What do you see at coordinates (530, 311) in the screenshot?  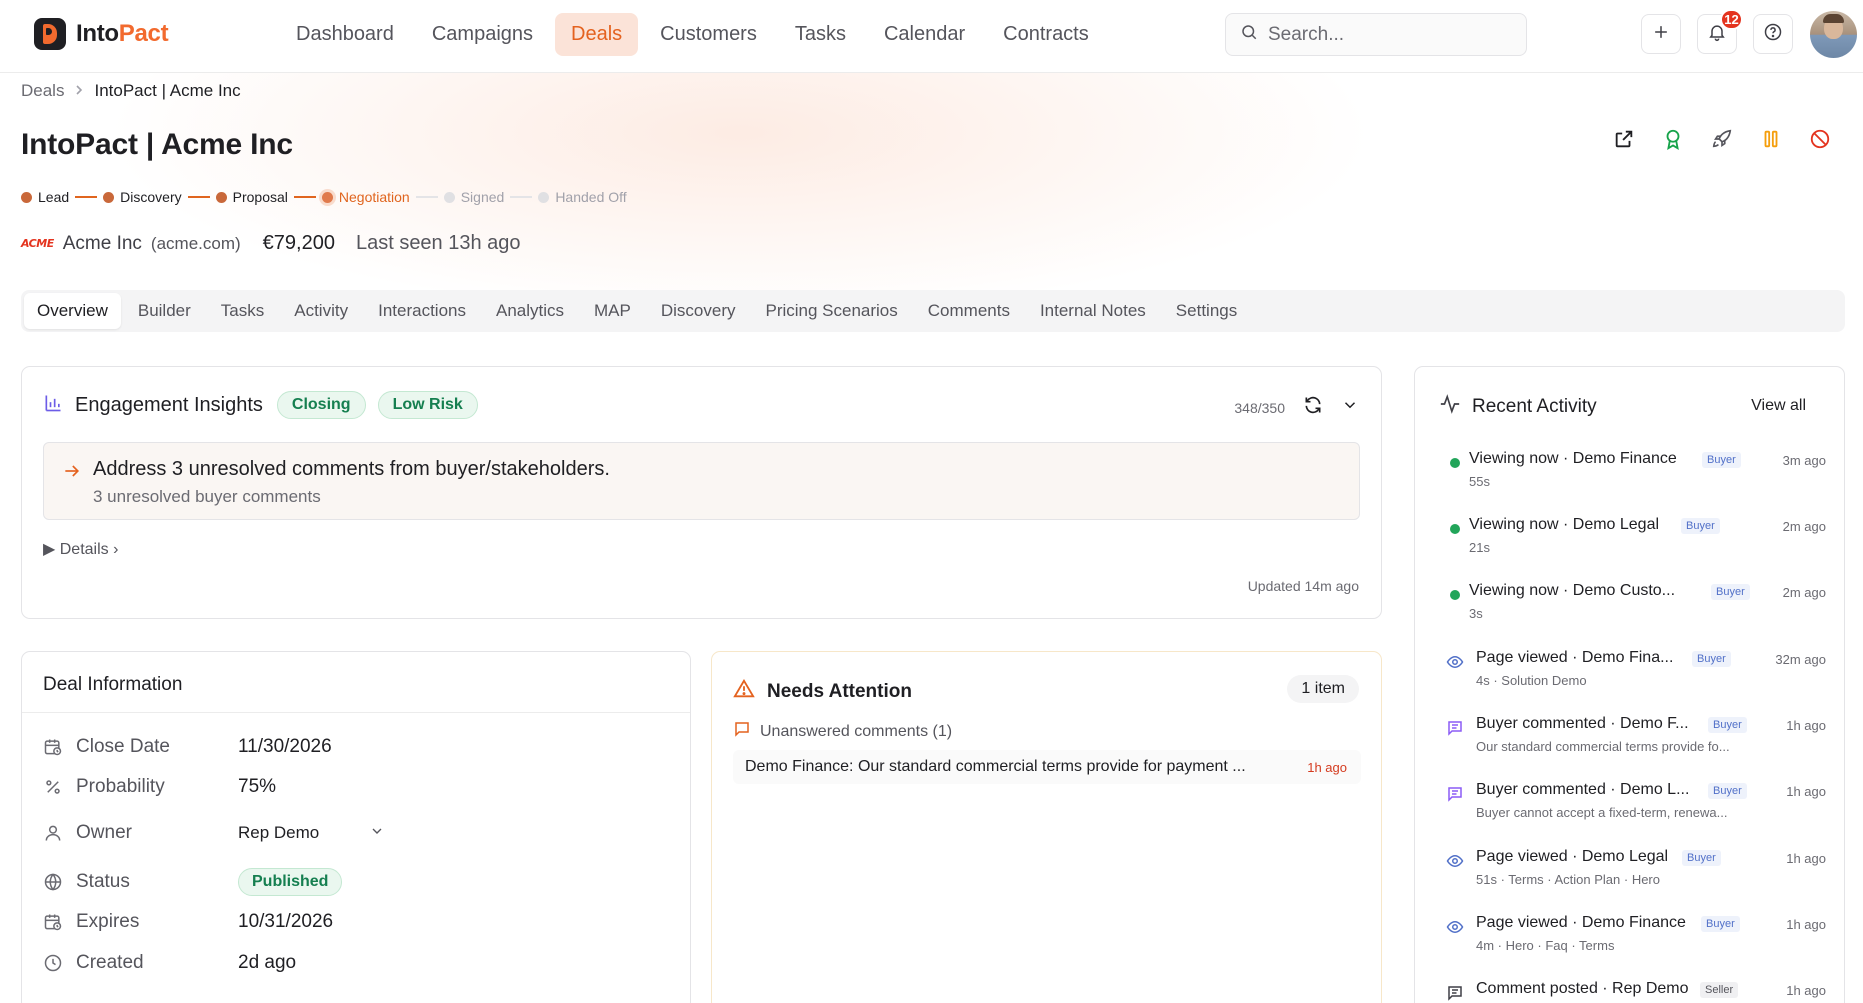 I see `tab-analytics: Analytics` at bounding box center [530, 311].